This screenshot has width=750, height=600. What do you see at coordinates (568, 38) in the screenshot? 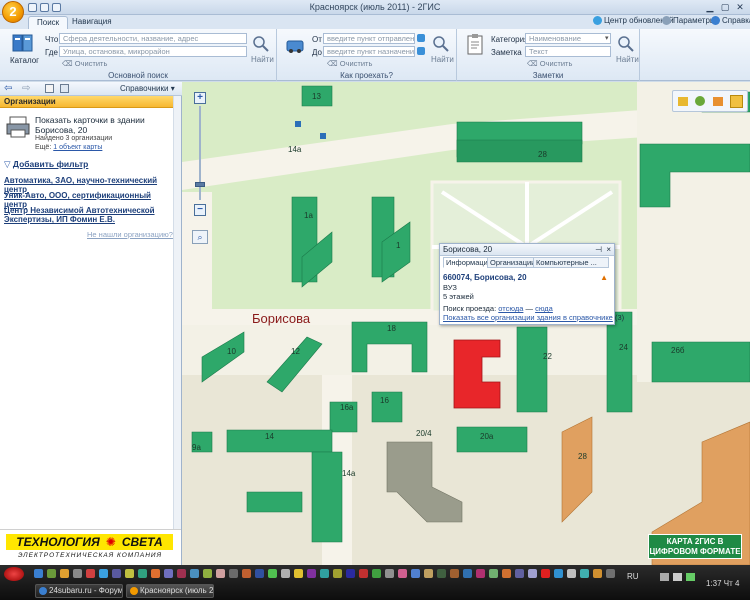
I see `category-select: Наименование` at bounding box center [568, 38].